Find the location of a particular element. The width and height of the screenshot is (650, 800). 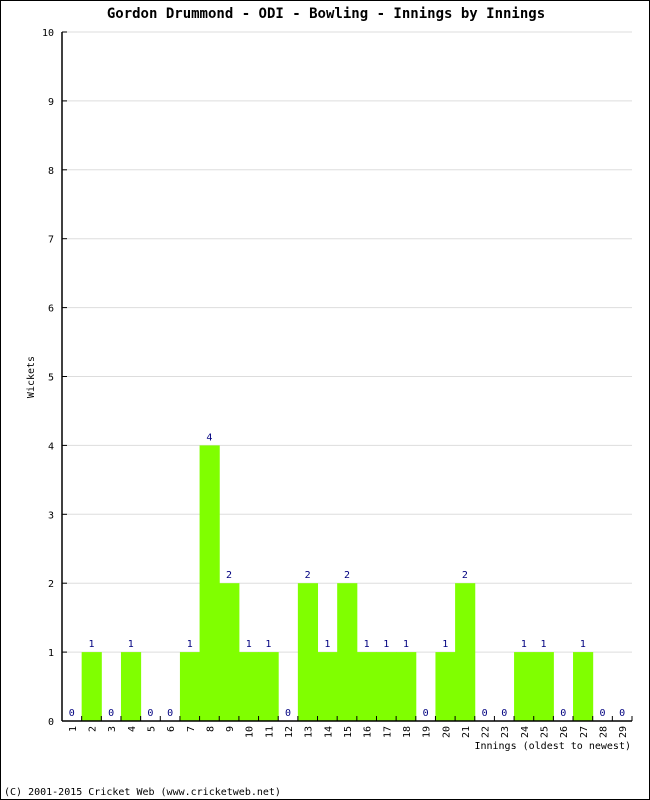

x-tick-label: 11 is located at coordinates (269, 732).